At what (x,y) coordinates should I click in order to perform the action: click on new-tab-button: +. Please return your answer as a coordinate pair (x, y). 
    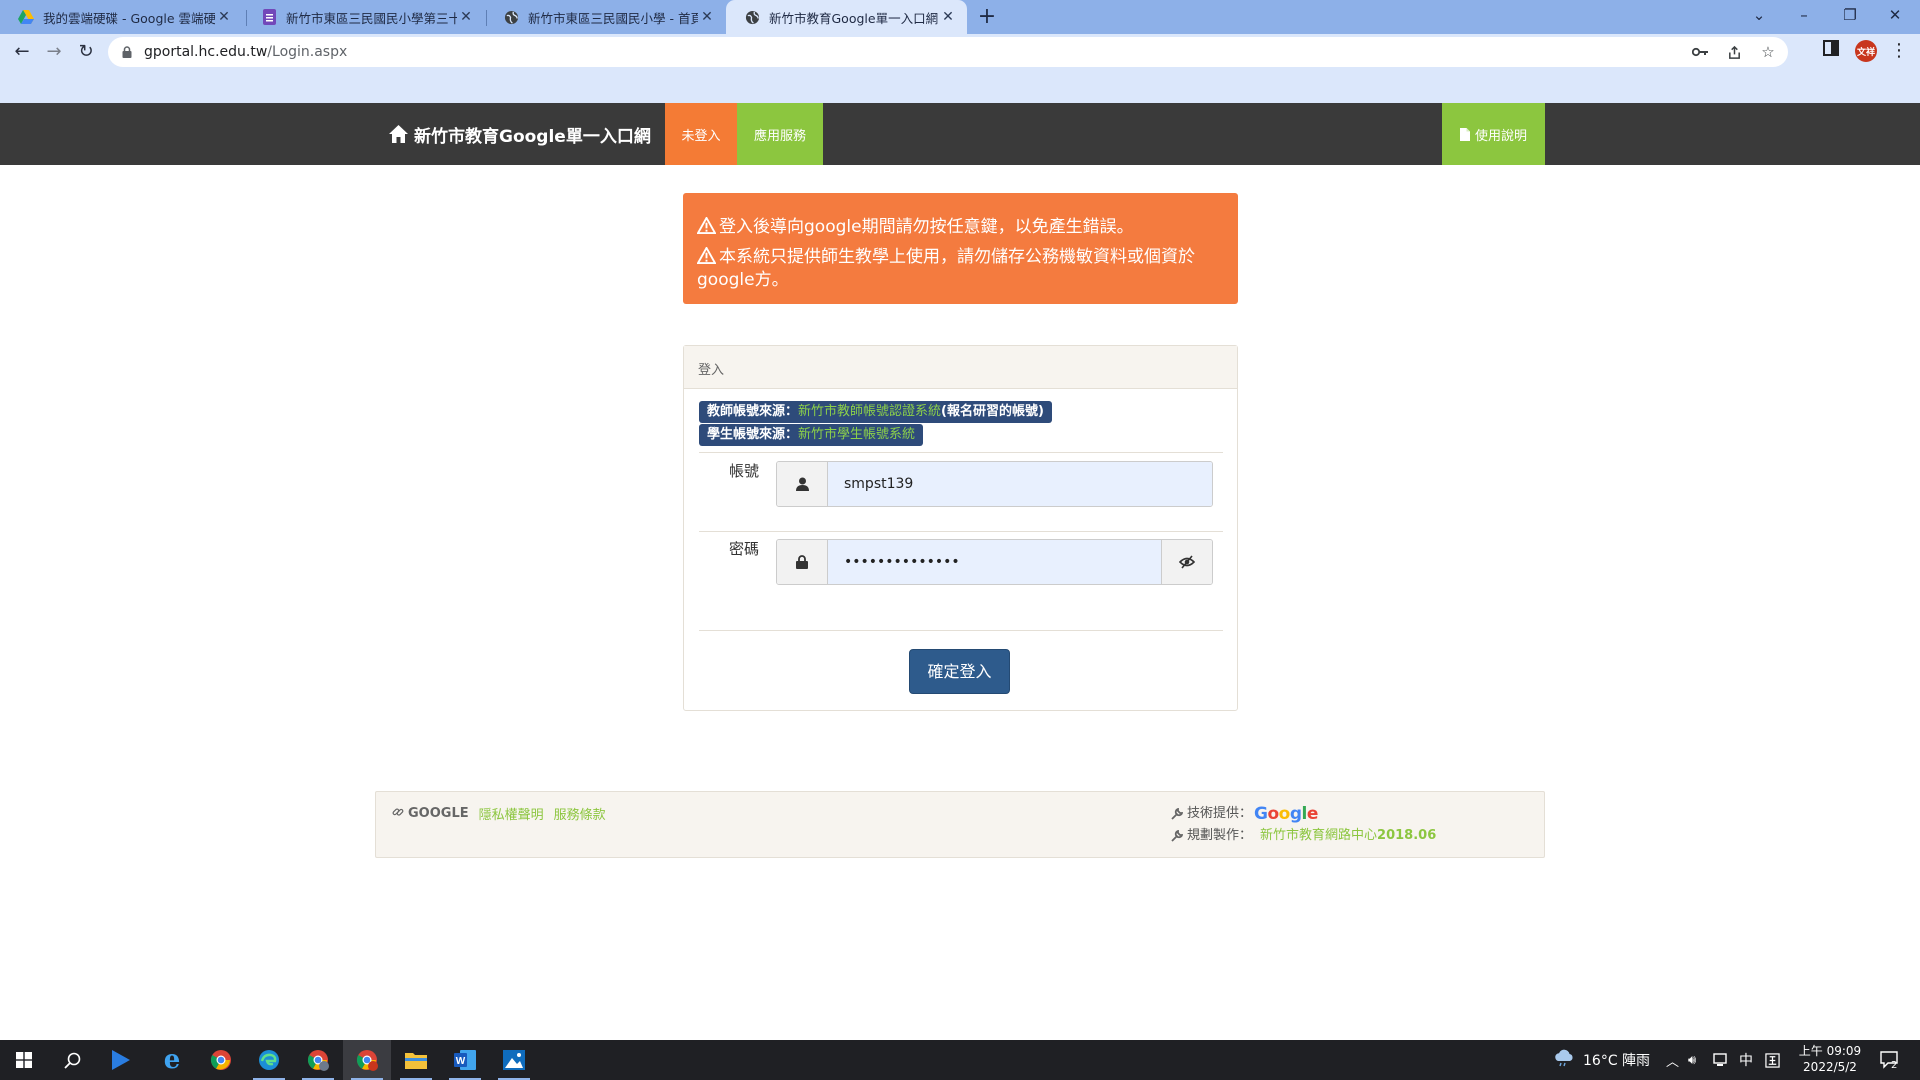
    Looking at the image, I should click on (987, 17).